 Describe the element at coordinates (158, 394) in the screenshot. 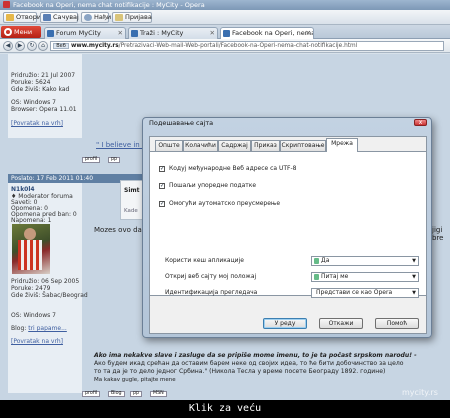

I see `msn-button: MSN` at that location.